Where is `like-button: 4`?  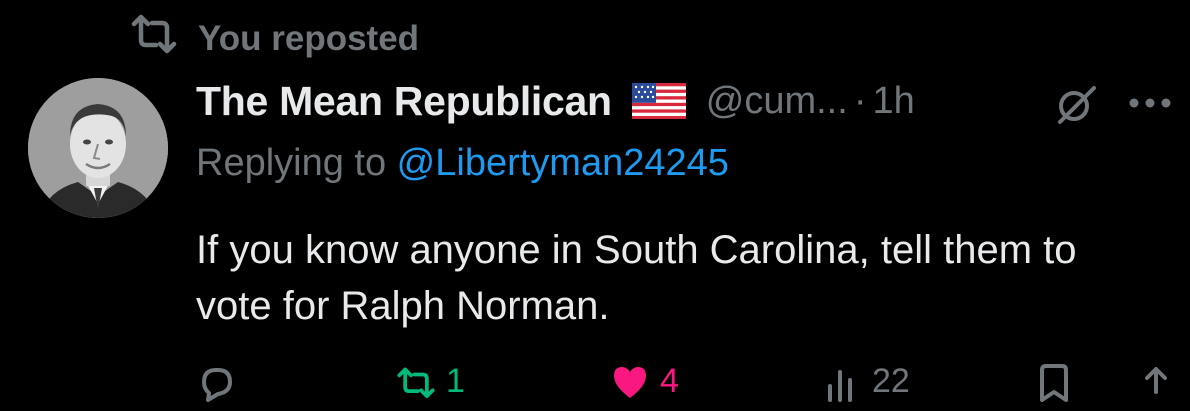 like-button: 4 is located at coordinates (644, 386).